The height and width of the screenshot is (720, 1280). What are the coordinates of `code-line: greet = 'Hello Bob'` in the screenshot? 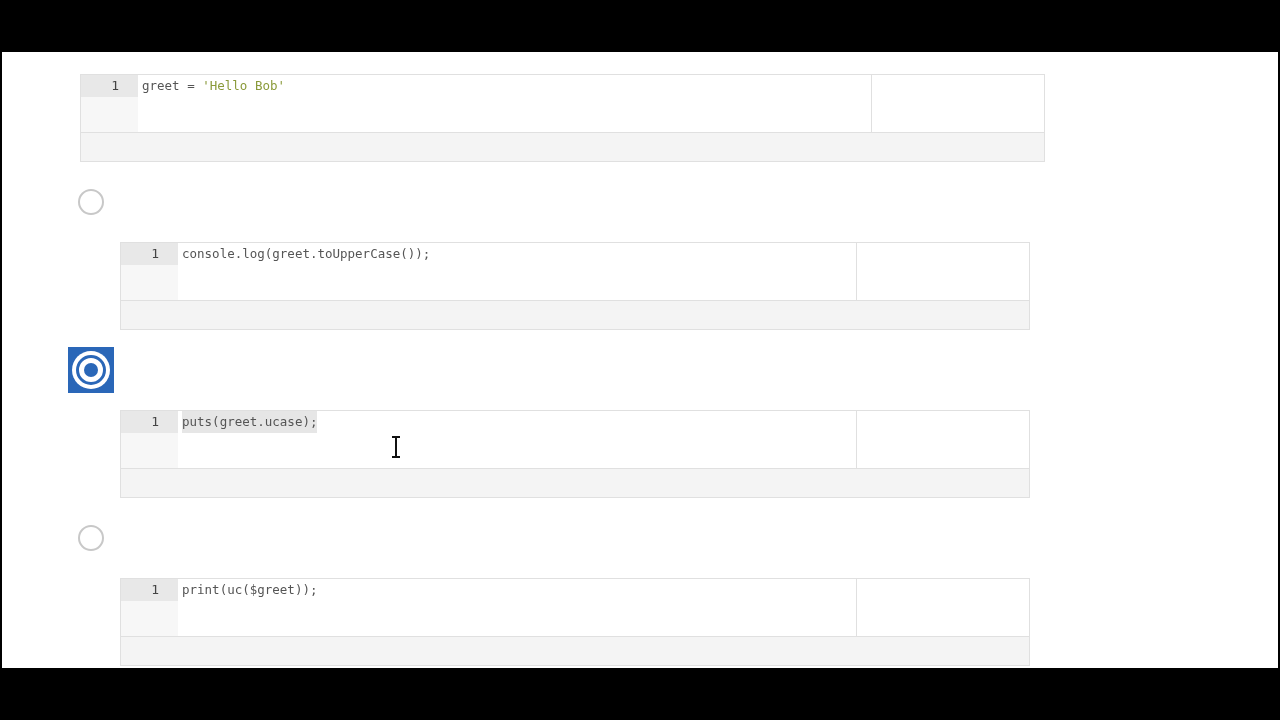 It's located at (213, 86).